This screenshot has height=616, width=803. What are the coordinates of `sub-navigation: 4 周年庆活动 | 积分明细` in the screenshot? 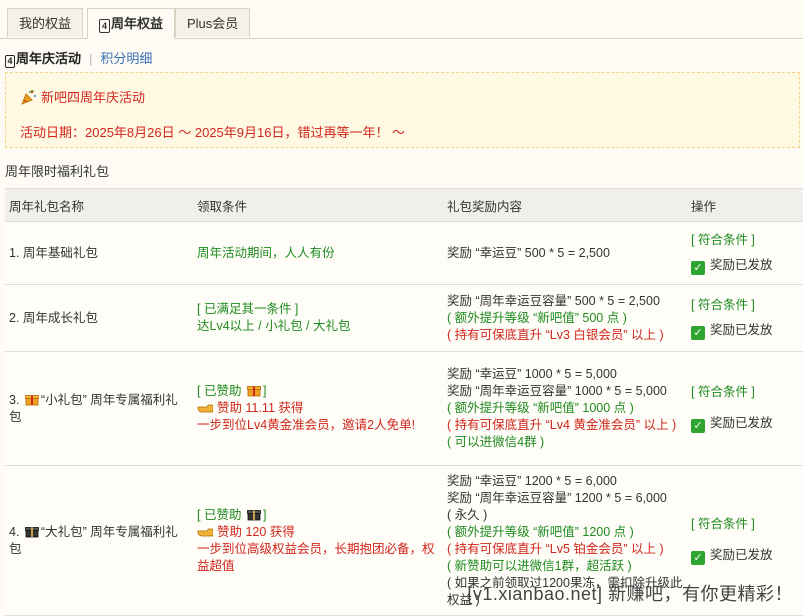 It's located at (78, 58).